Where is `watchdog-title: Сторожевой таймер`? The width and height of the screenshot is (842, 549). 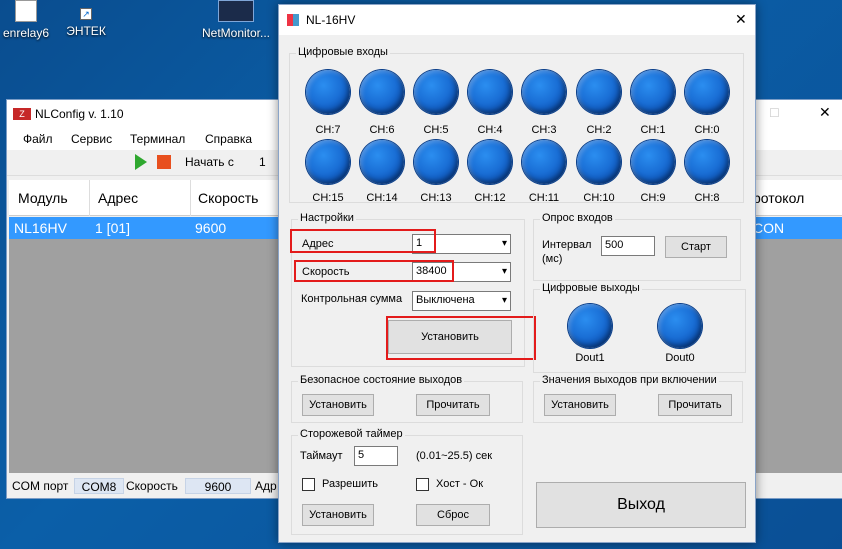 watchdog-title: Сторожевой таймер is located at coordinates (351, 434).